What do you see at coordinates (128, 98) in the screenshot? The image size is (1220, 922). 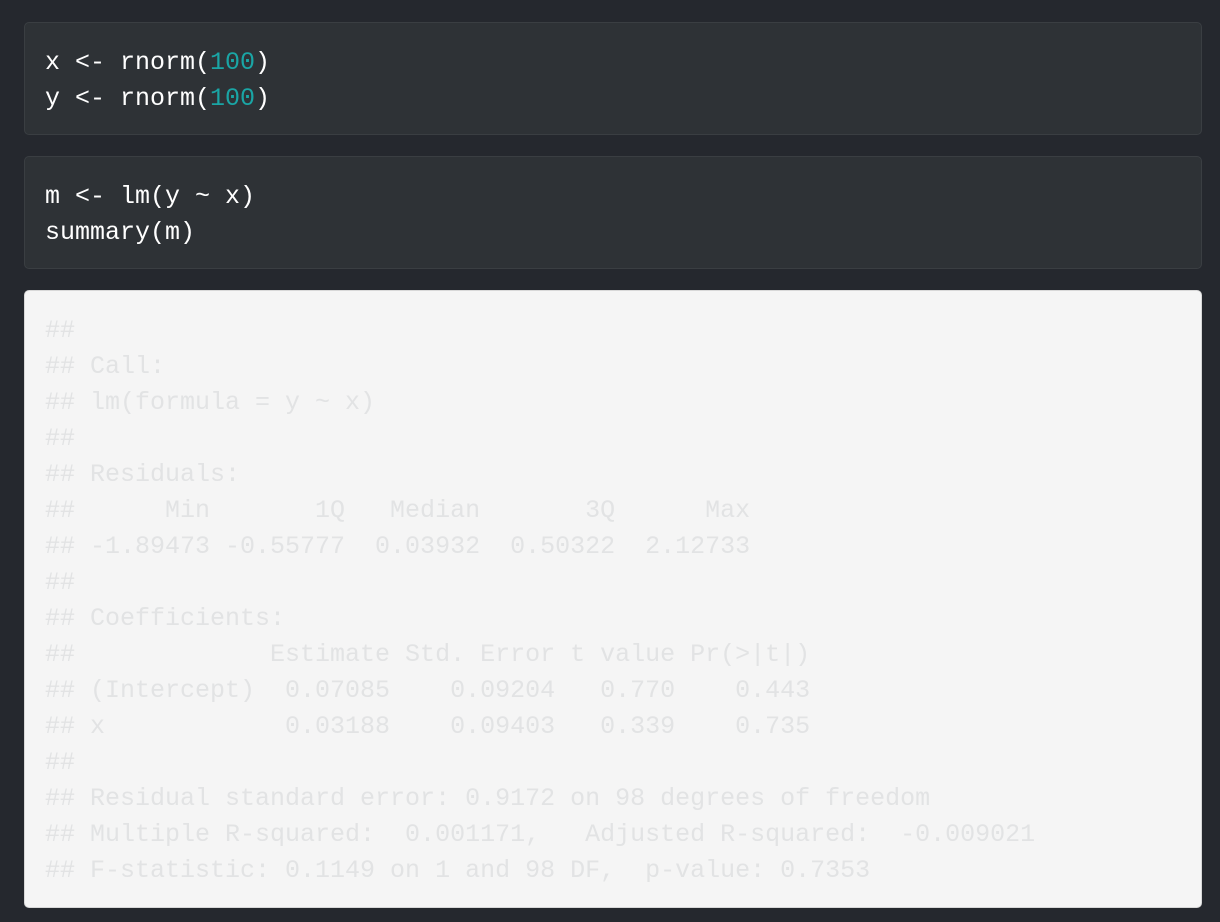 I see `code-token: y <- rnorm(` at bounding box center [128, 98].